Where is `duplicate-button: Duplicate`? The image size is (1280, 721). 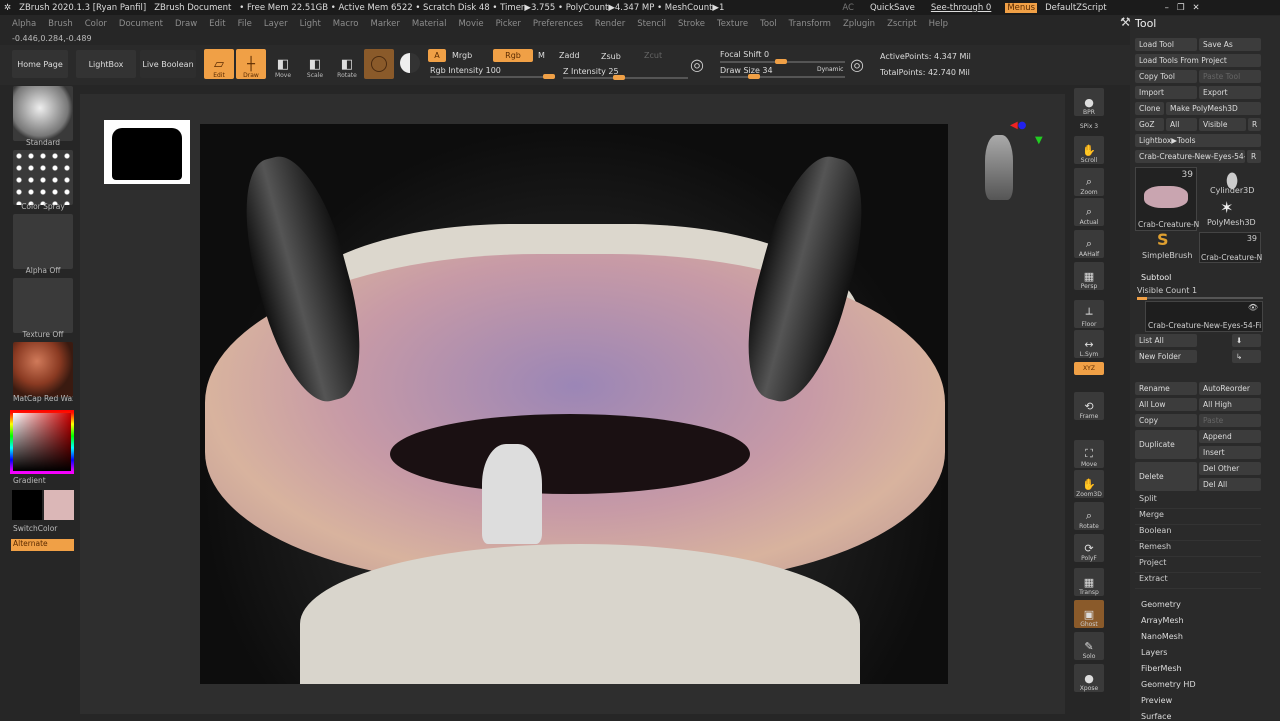 duplicate-button: Duplicate is located at coordinates (1166, 444).